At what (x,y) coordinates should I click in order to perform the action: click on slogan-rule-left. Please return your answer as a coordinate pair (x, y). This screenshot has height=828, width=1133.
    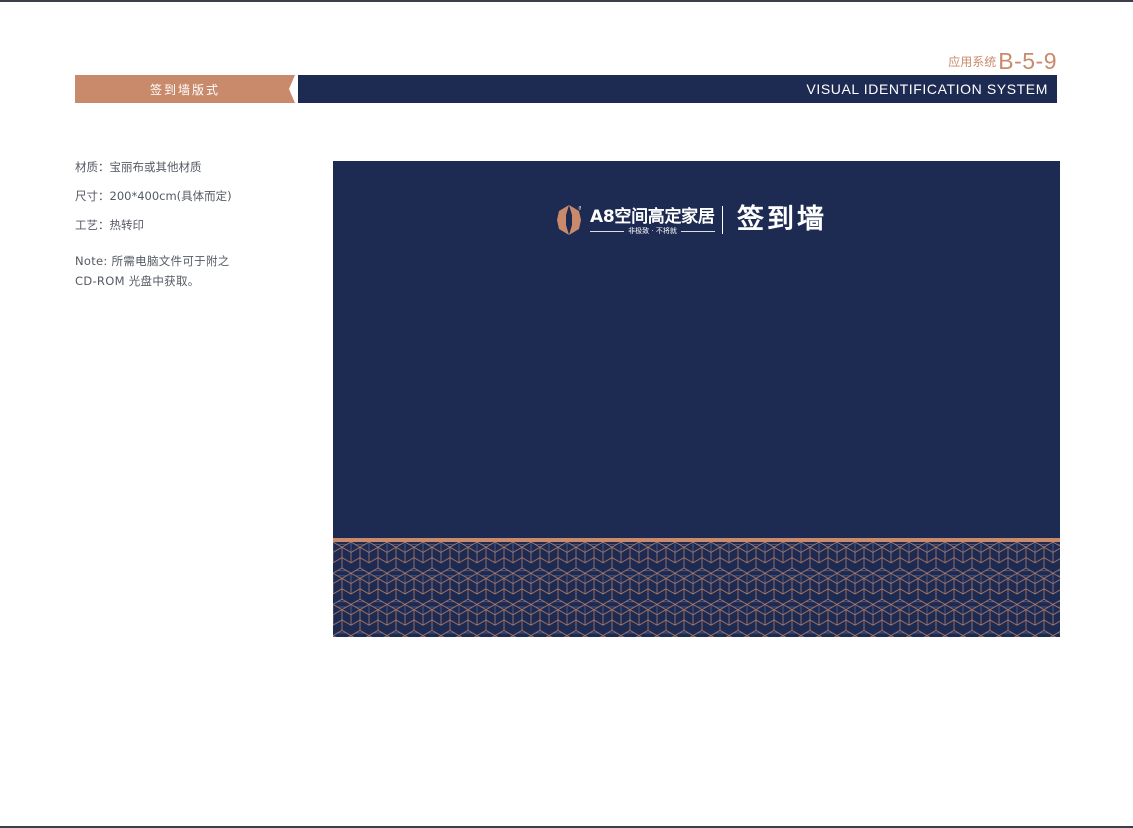
    Looking at the image, I should click on (607, 231).